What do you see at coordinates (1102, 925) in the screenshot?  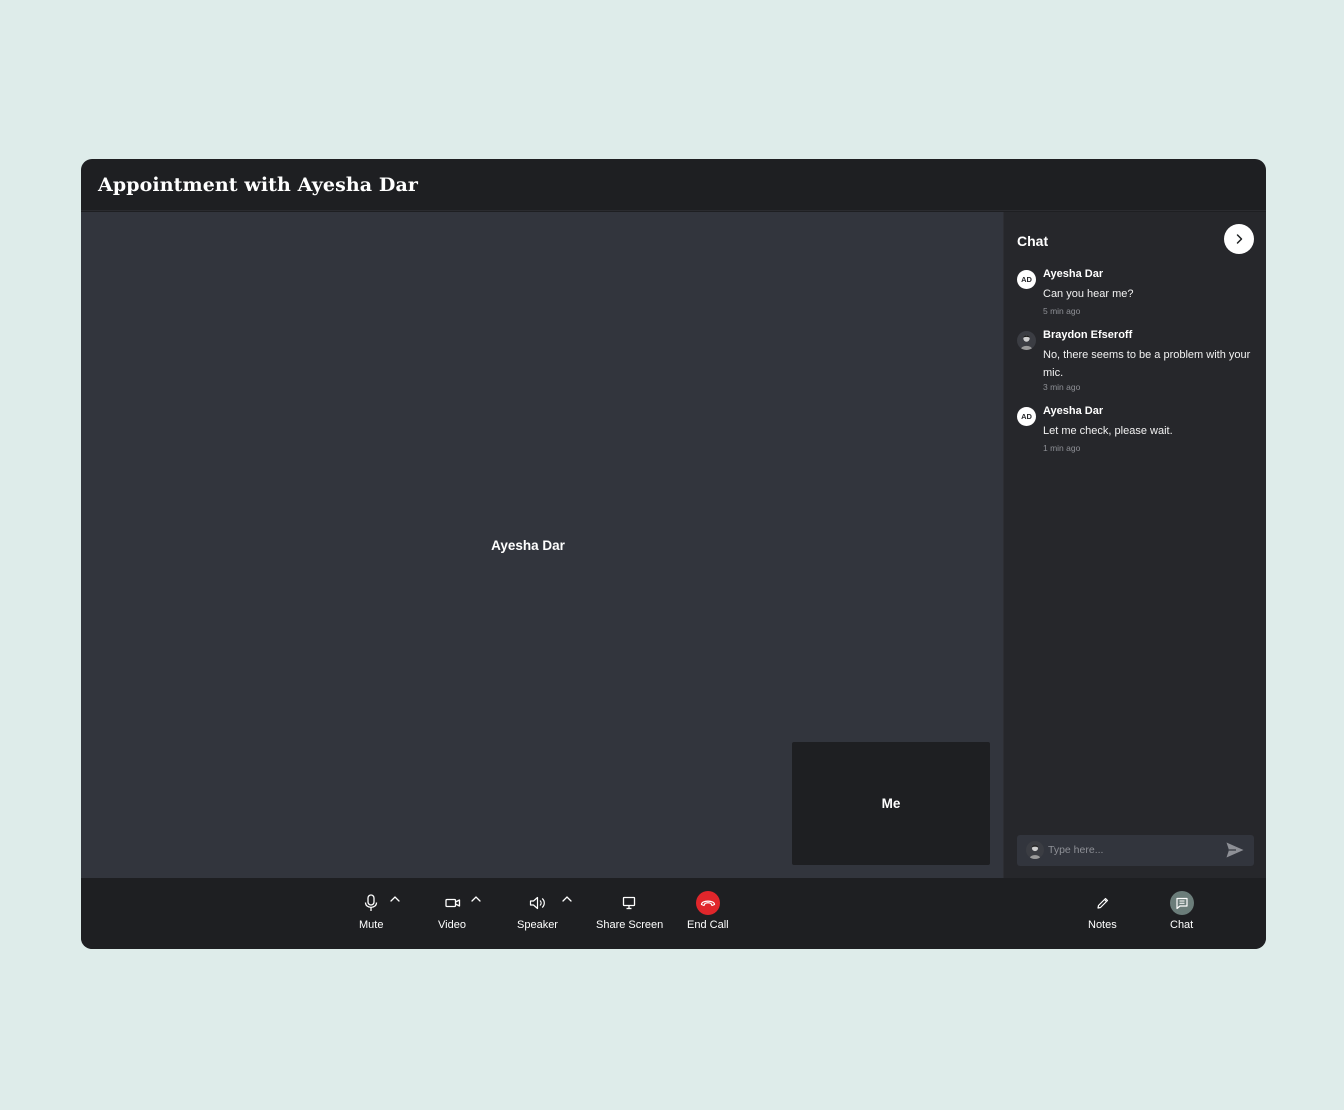 I see `notes-label: Notes` at bounding box center [1102, 925].